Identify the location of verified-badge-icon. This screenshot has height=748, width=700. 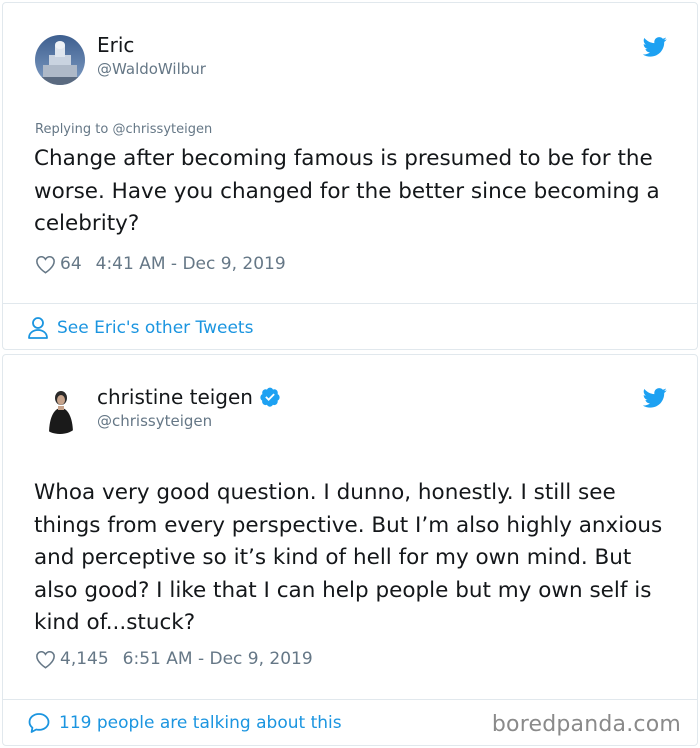
(270, 397).